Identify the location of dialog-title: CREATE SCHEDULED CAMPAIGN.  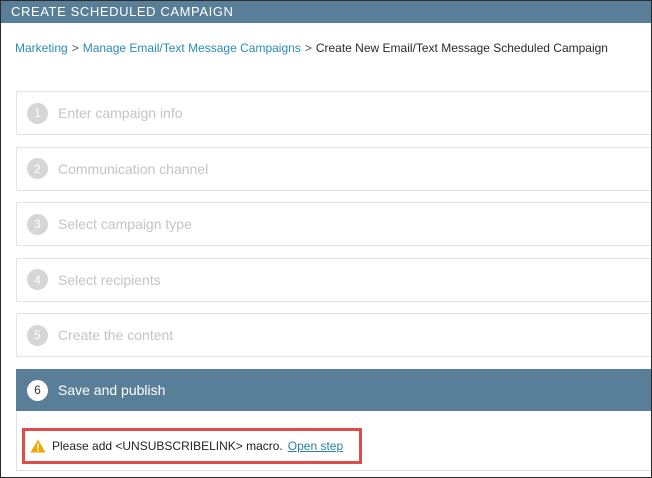
(326, 12).